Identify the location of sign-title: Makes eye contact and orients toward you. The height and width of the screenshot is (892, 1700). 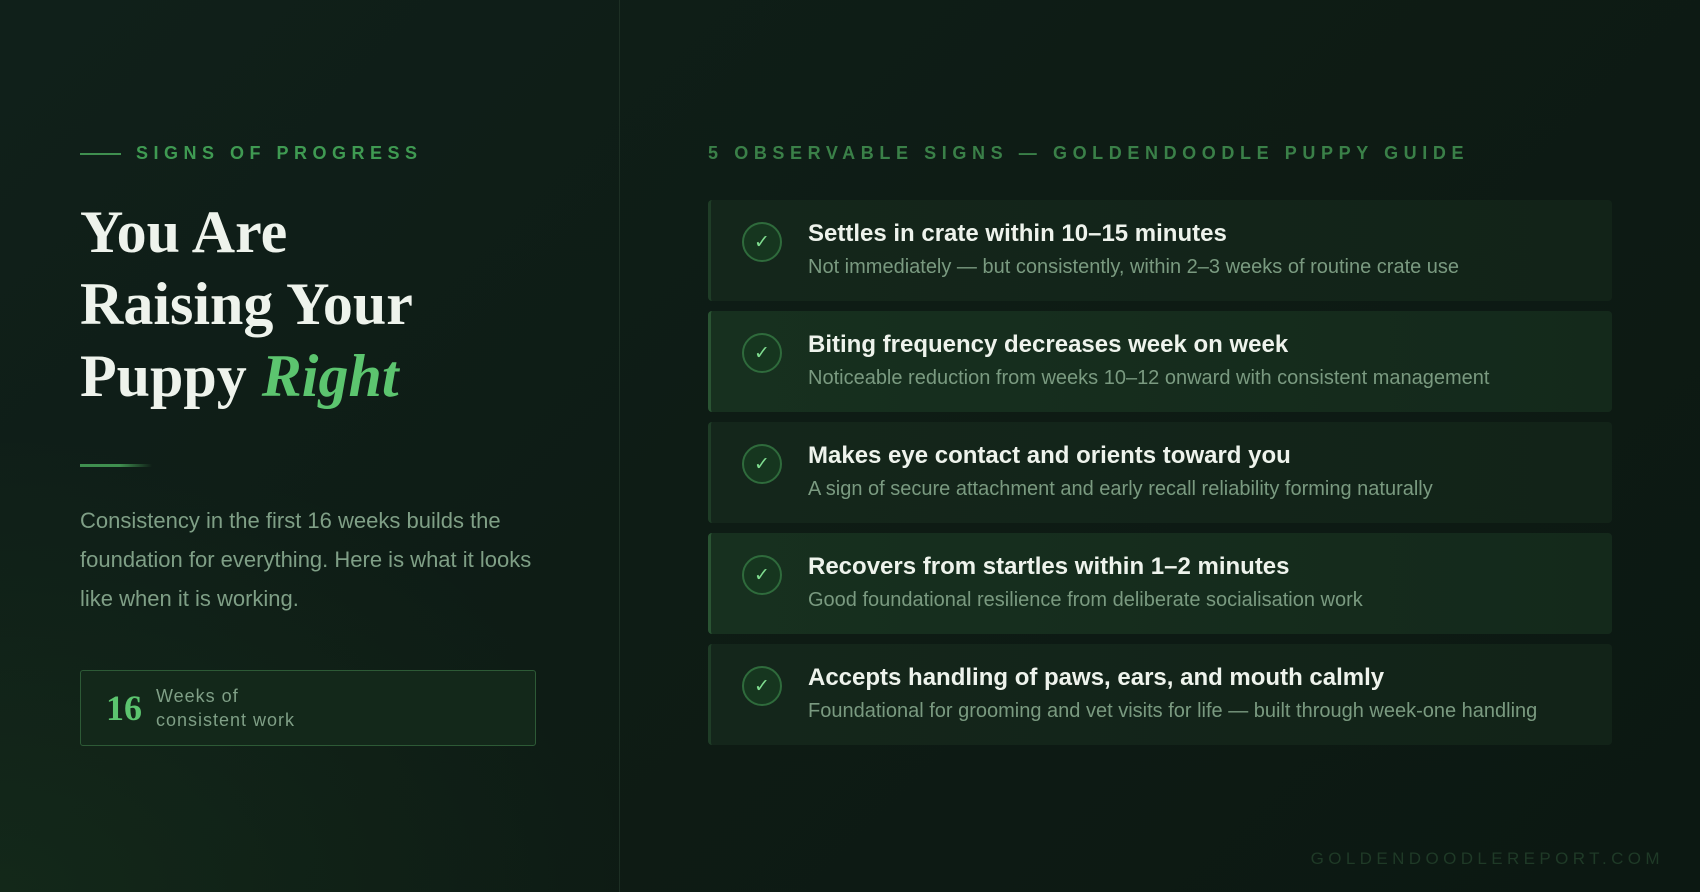
(1049, 455).